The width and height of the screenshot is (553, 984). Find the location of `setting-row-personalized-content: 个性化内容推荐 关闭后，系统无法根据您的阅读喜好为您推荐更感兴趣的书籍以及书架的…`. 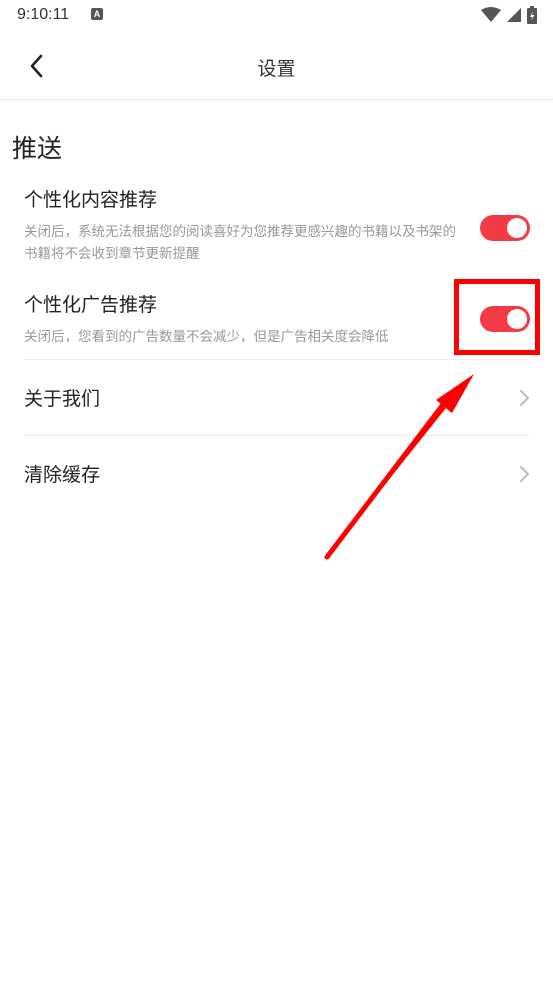

setting-row-personalized-content: 个性化内容推荐 关闭后，系统无法根据您的阅读喜好为您推荐更感兴趣的书籍以及书架的… is located at coordinates (277, 226).